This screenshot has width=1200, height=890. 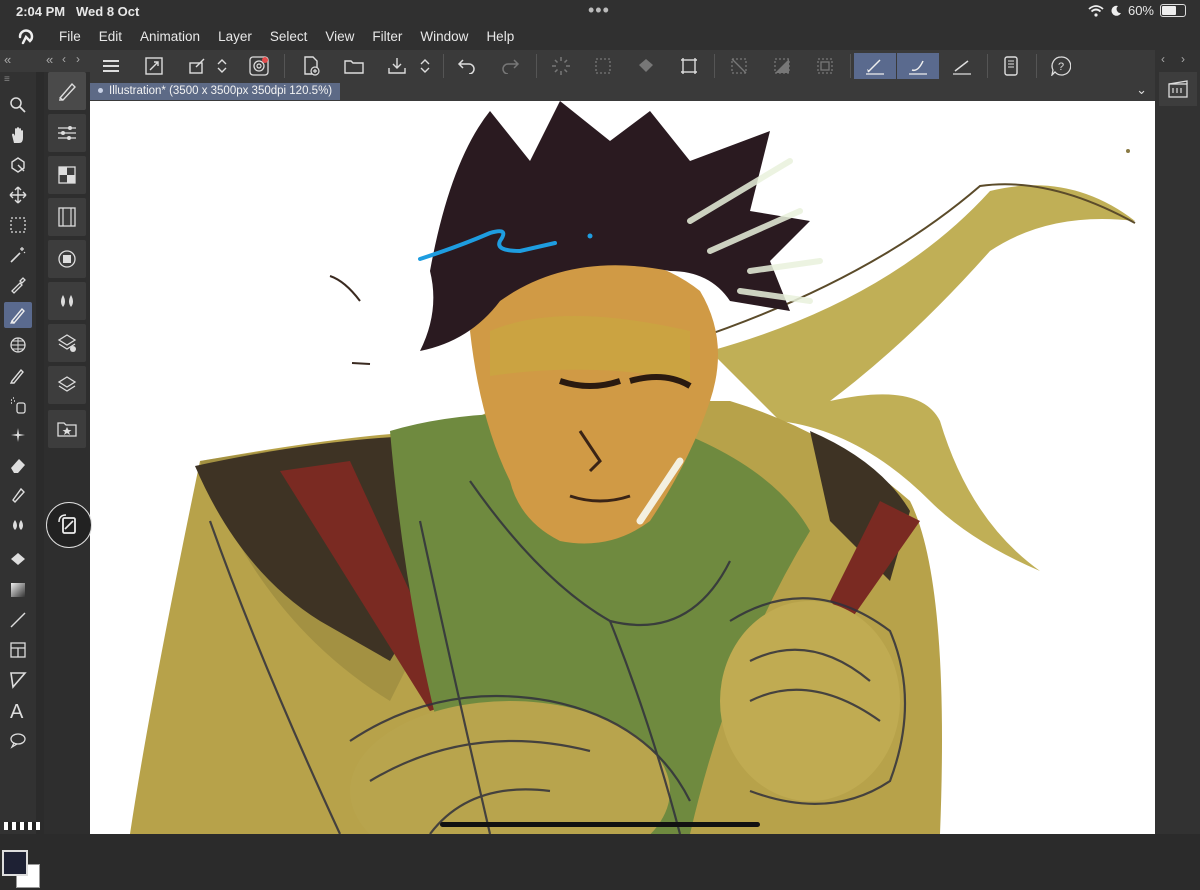 What do you see at coordinates (67, 133) in the screenshot?
I see `tool-property-icon` at bounding box center [67, 133].